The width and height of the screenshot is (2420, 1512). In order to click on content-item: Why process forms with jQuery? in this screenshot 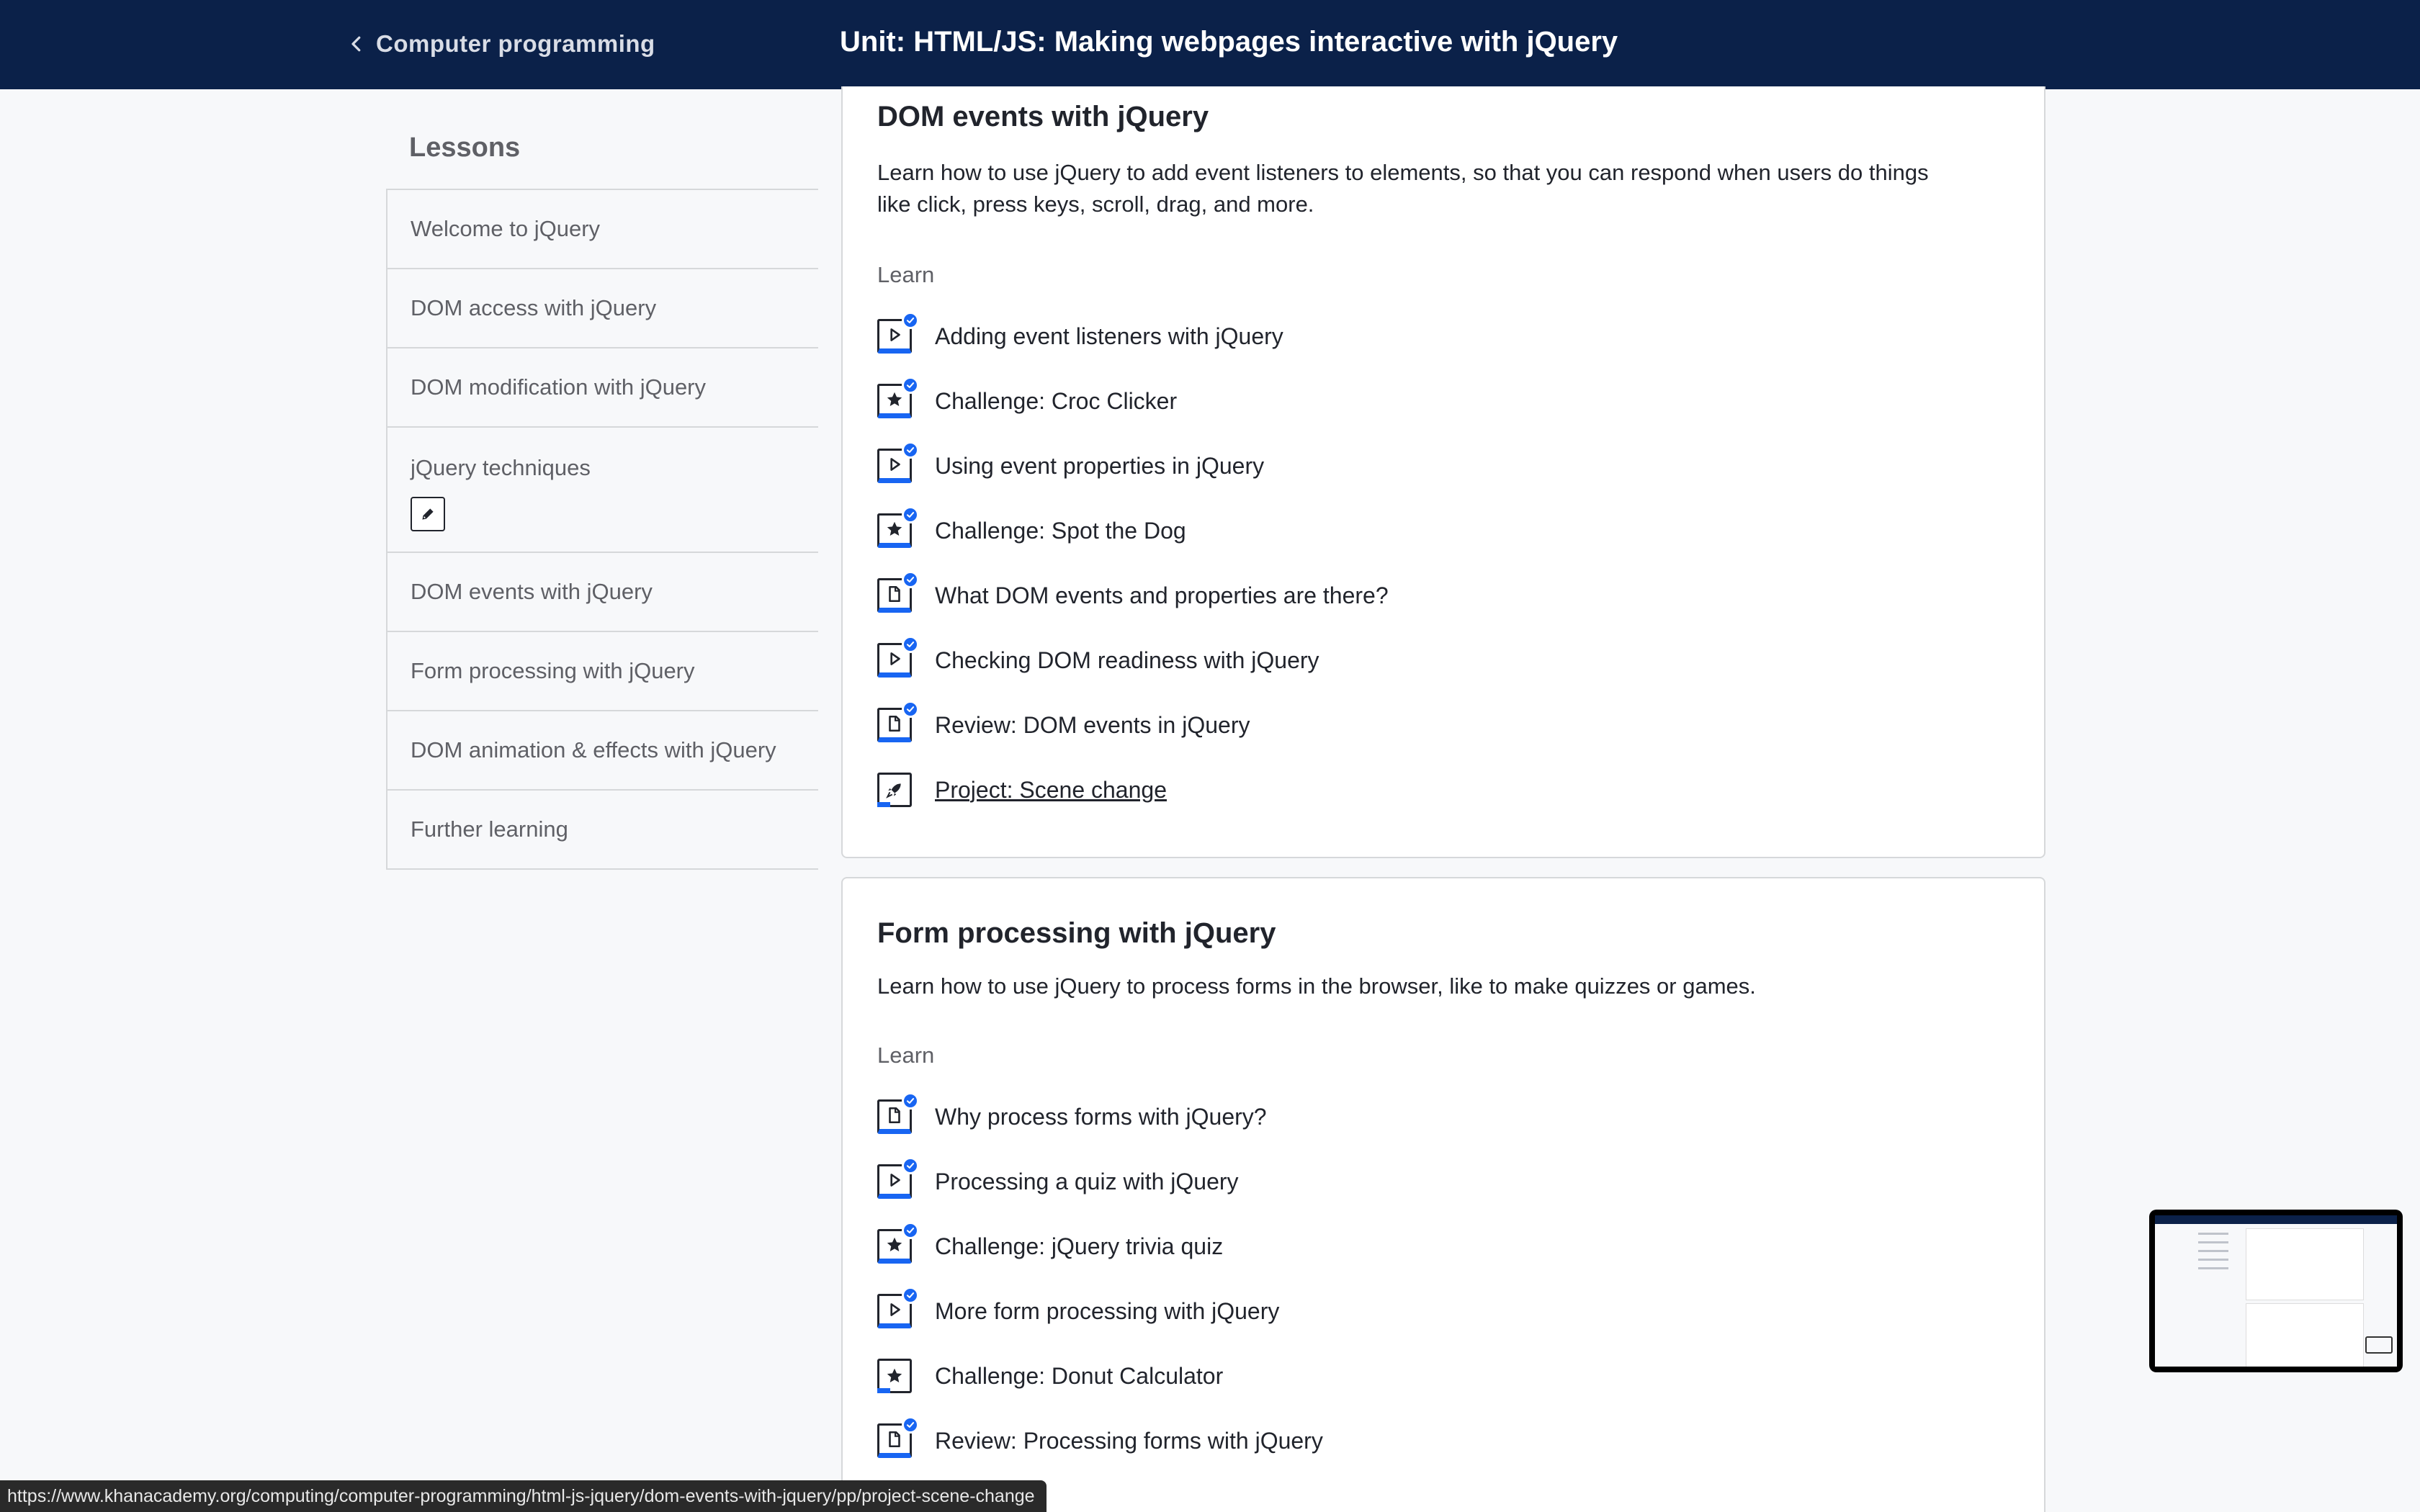, I will do `click(1100, 1116)`.